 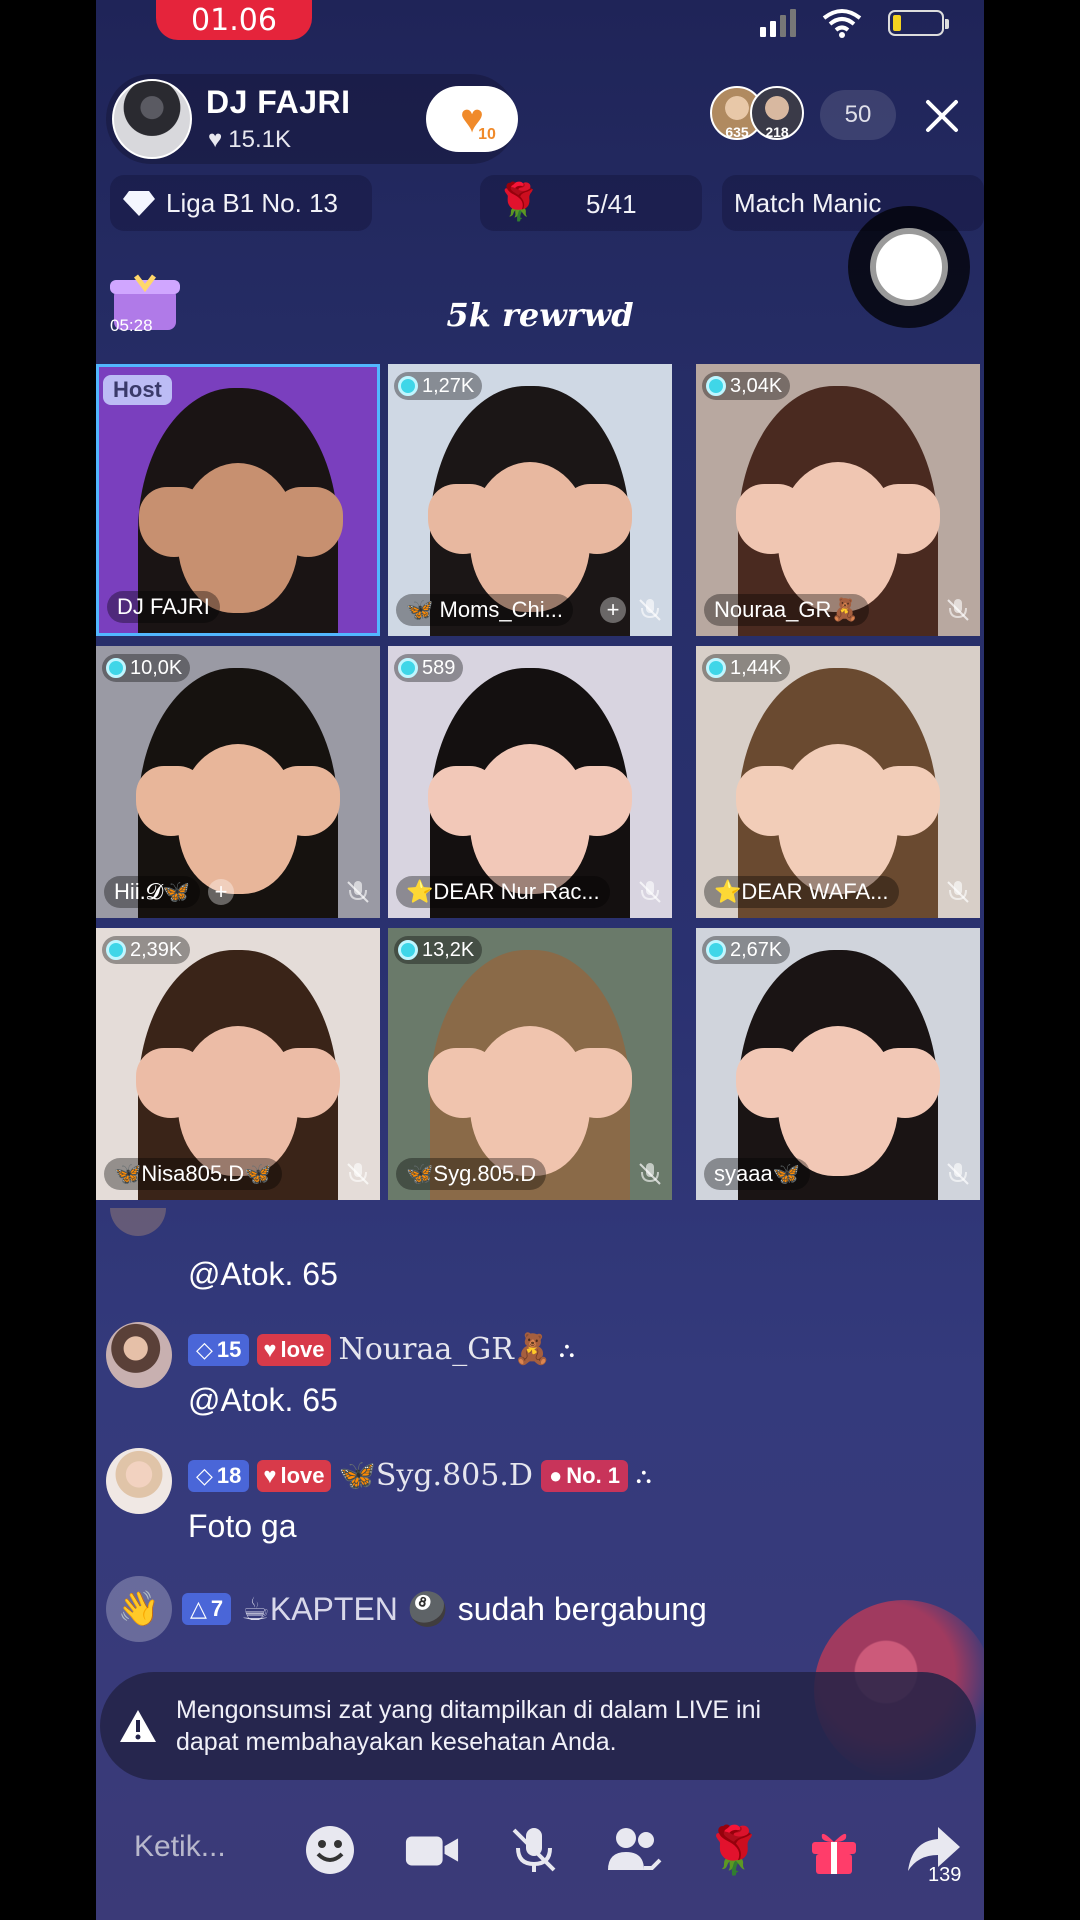 I want to click on gift-icon, so click(x=834, y=1850).